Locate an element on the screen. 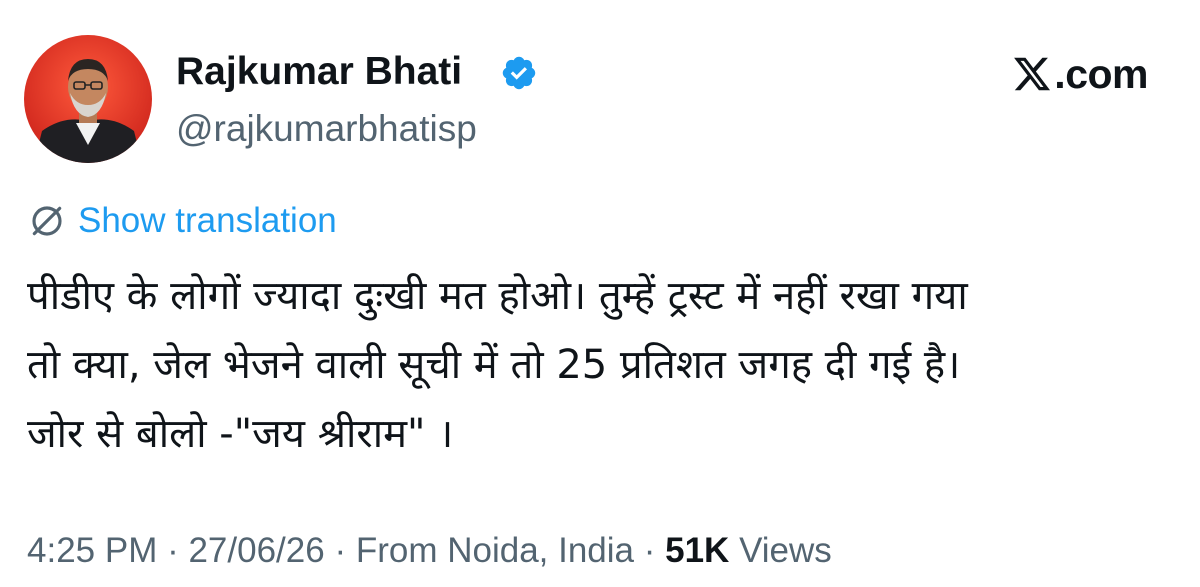 The image size is (1200, 587). x-logo-icon is located at coordinates (1032, 74).